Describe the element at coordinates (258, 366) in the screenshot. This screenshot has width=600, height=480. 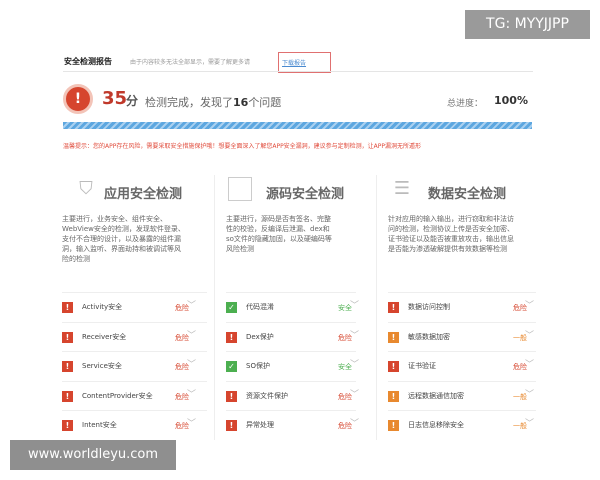
I see `check-item-label: SO保护` at that location.